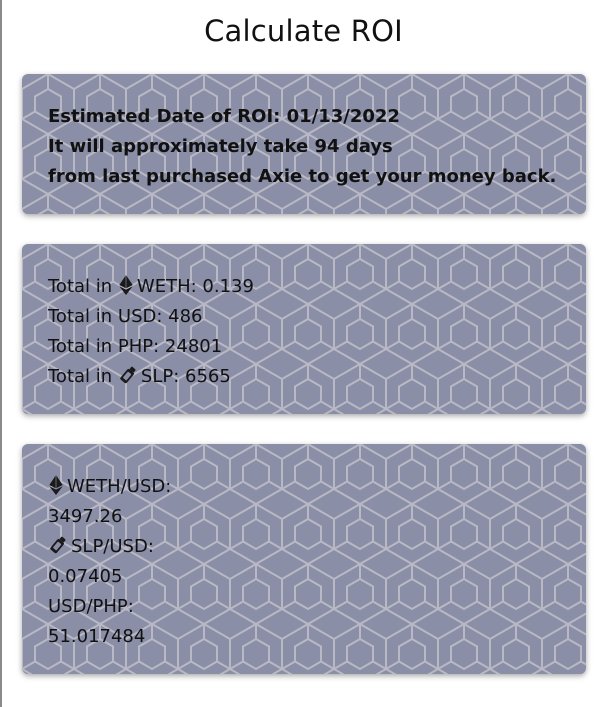 The width and height of the screenshot is (603, 707). Describe the element at coordinates (317, 287) in the screenshot. I see `total-weth-row: Total in WETH: 0.139` at that location.